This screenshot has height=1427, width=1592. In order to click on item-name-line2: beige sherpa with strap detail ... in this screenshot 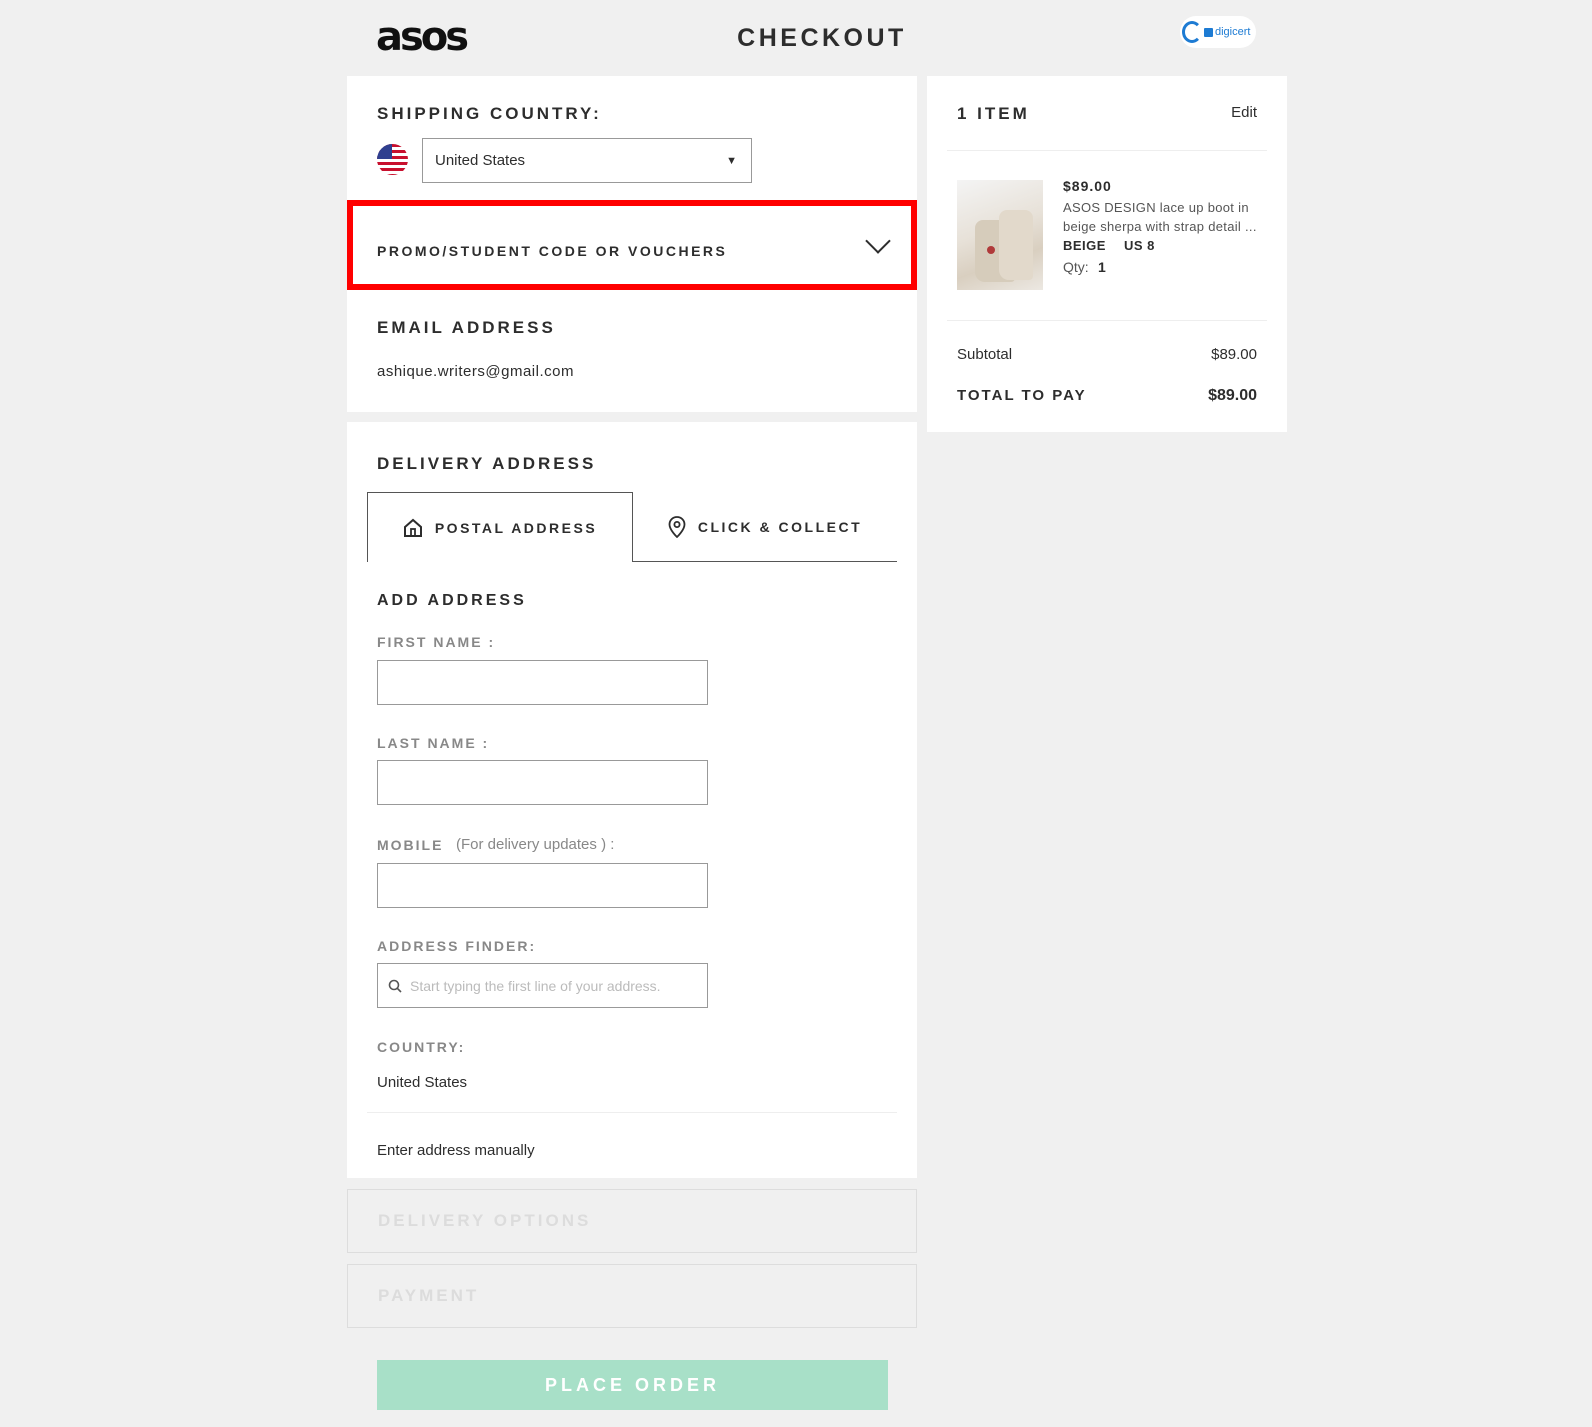, I will do `click(1160, 226)`.